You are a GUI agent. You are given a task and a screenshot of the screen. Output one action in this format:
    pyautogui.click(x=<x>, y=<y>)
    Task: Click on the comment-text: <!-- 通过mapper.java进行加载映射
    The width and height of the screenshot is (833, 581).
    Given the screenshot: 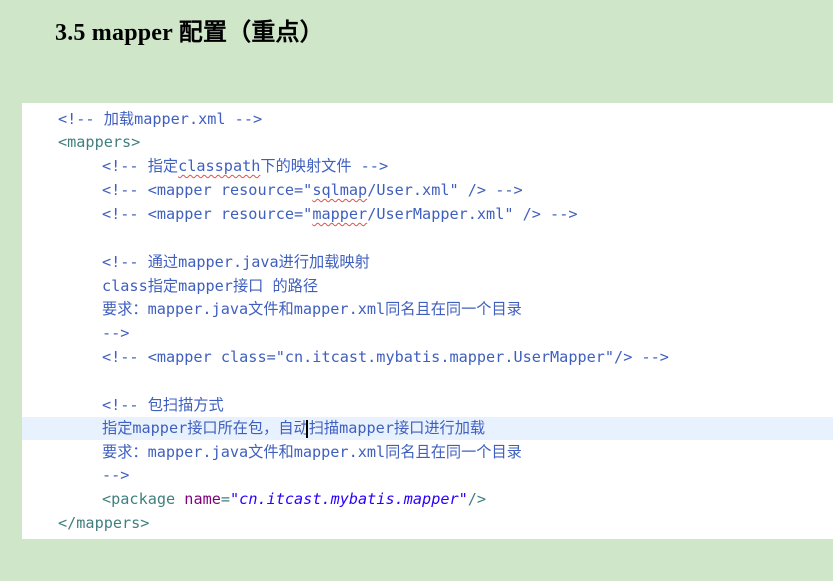 What is the action you would take?
    pyautogui.click(x=236, y=262)
    